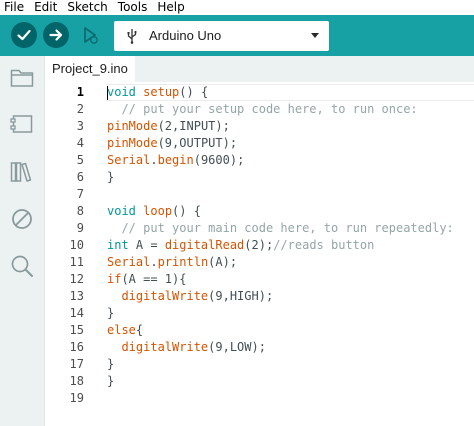 This screenshot has width=474, height=426. Describe the element at coordinates (76, 330) in the screenshot. I see `line-number: 15` at that location.